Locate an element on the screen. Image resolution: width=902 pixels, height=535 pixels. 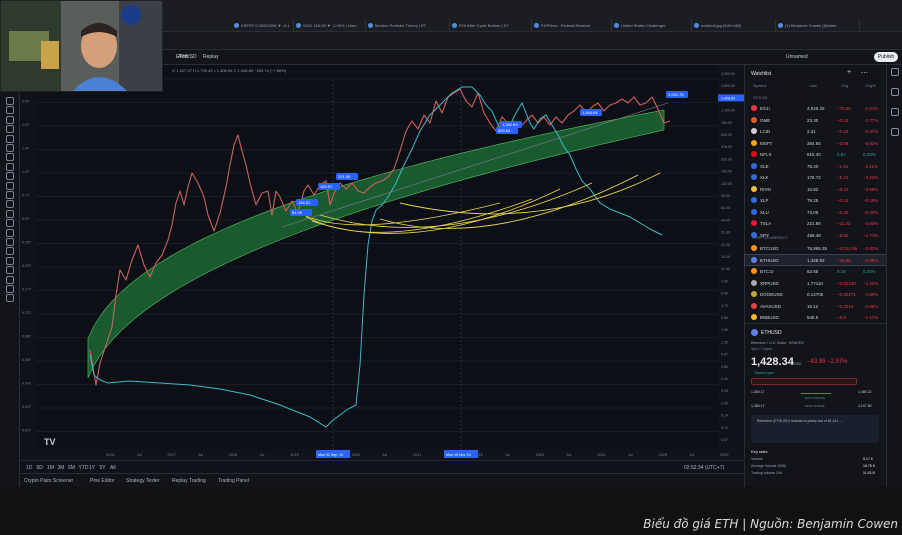
bottom-panel-tab: Pine Editor is located at coordinates (102, 481).